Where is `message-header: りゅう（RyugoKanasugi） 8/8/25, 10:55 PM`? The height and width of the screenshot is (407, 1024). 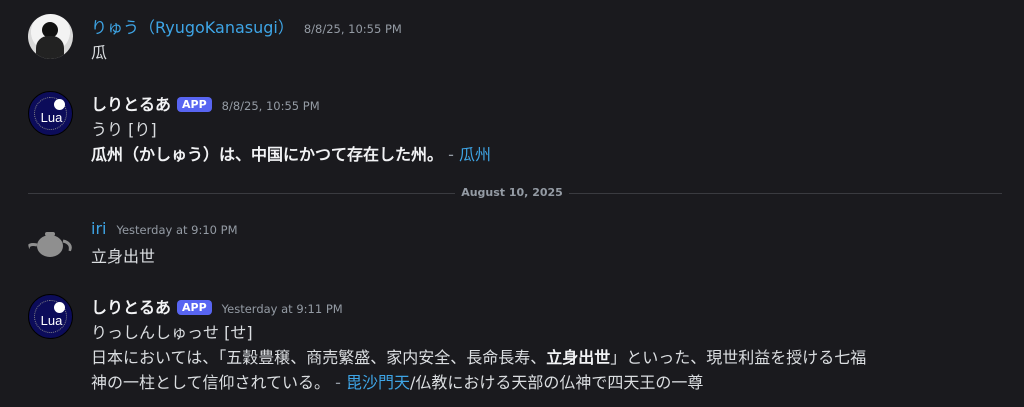 message-header: りゅう（RyugoKanasugi） 8/8/25, 10:55 PM is located at coordinates (246, 26).